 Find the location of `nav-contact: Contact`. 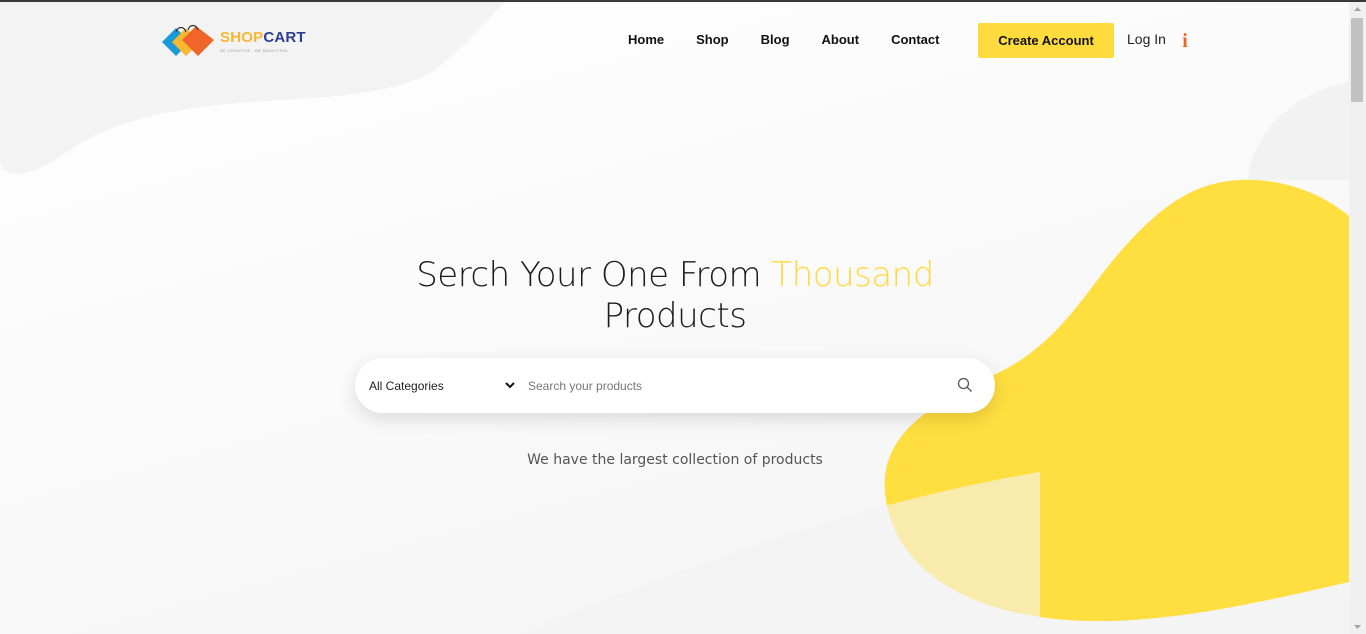

nav-contact: Contact is located at coordinates (915, 40).